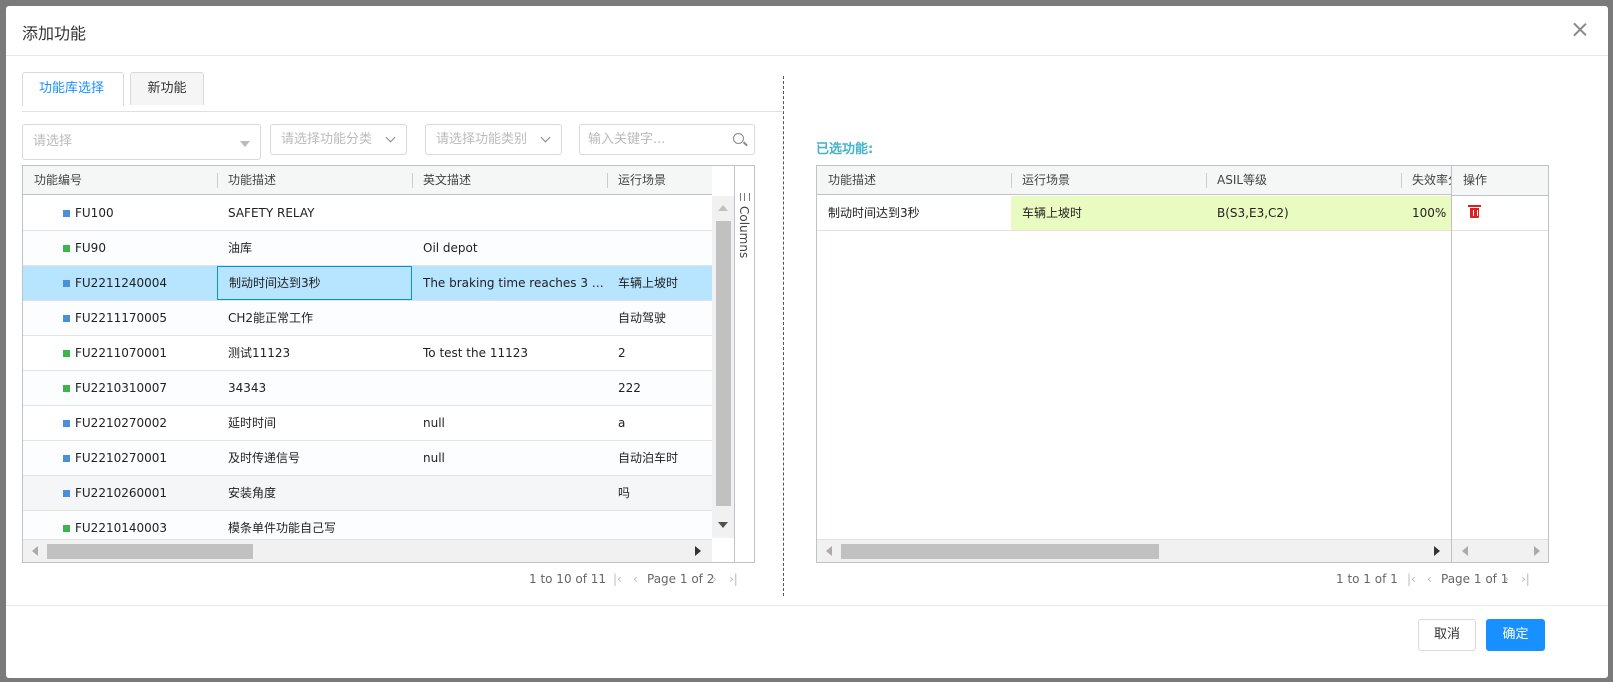  What do you see at coordinates (659, 458) in the screenshot?
I see `cell-scene: 自动泊车时` at bounding box center [659, 458].